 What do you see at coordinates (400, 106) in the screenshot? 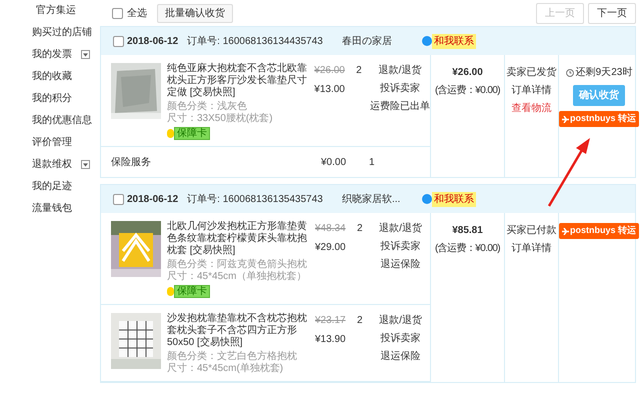
I see `order-action-link: 运费险已出单` at bounding box center [400, 106].